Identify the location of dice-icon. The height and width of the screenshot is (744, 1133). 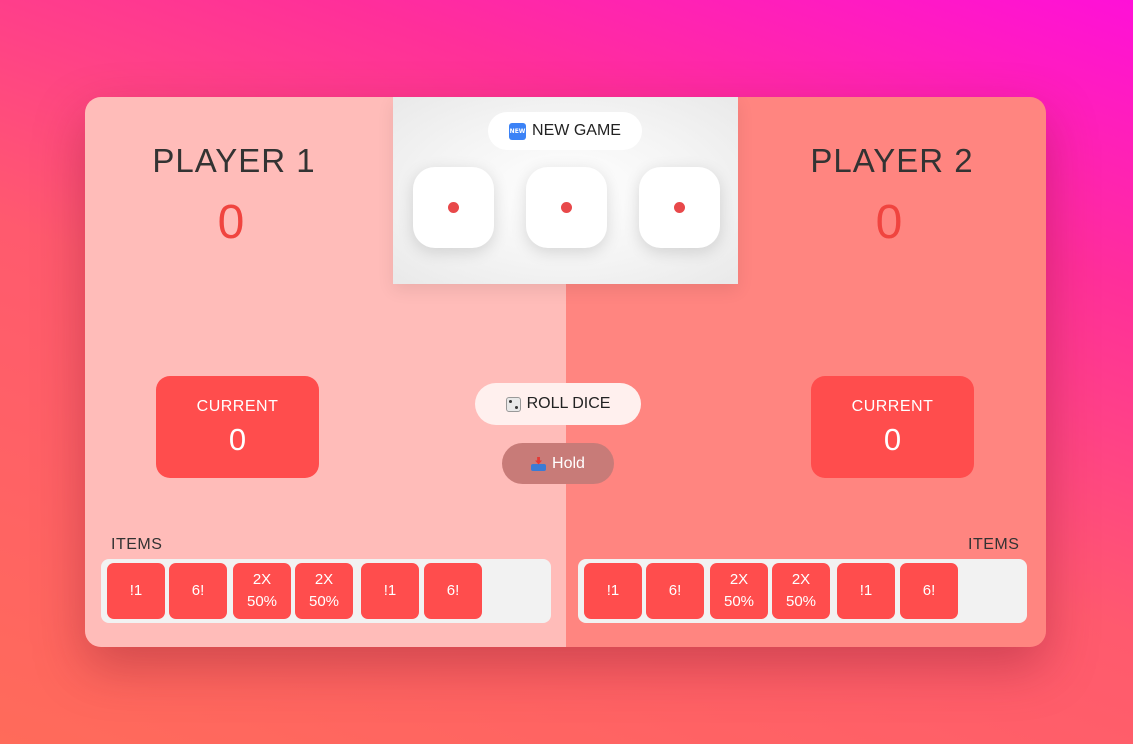
(513, 404).